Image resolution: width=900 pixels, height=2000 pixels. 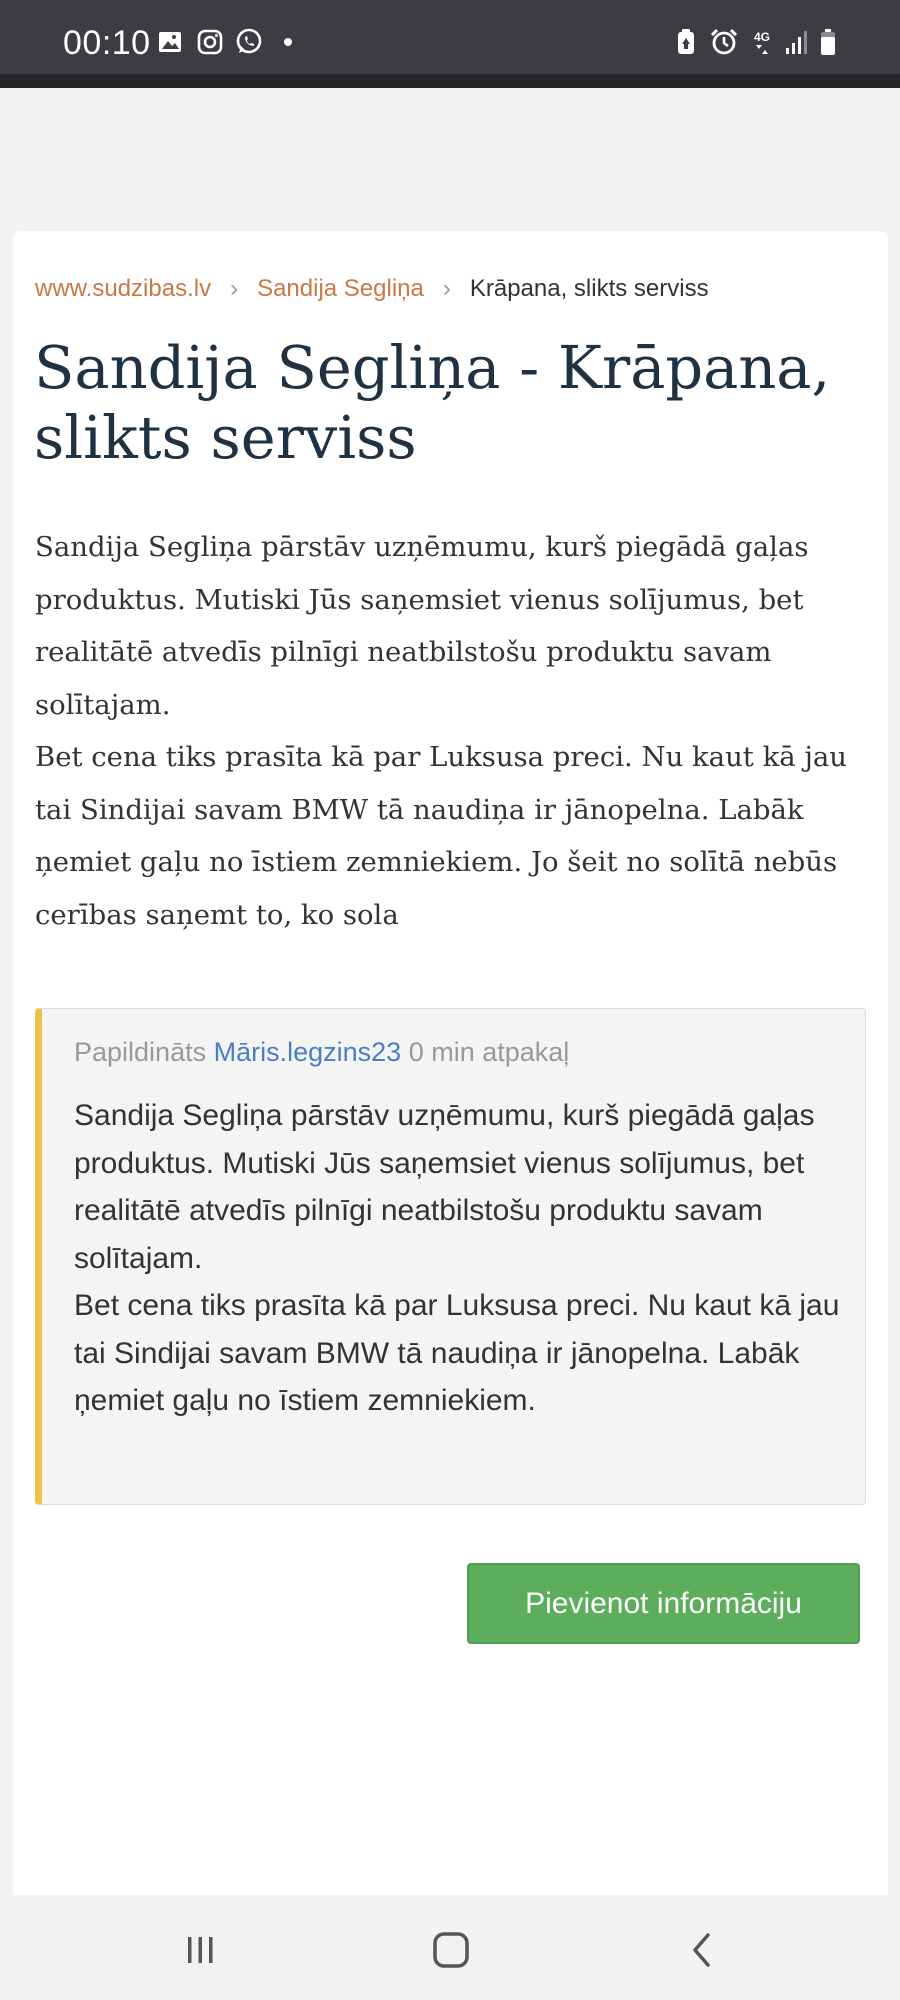 What do you see at coordinates (686, 42) in the screenshot?
I see `battery-saver-icon` at bounding box center [686, 42].